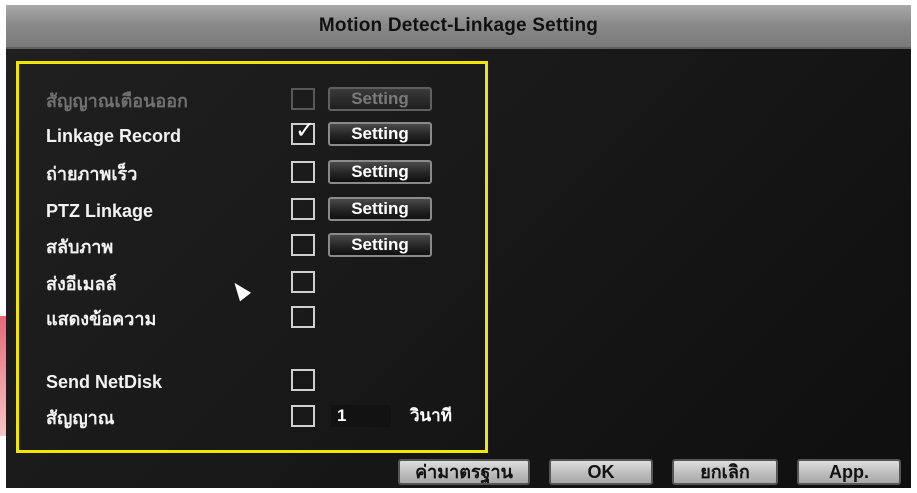  I want to click on option-label: Linkage Record, so click(114, 136).